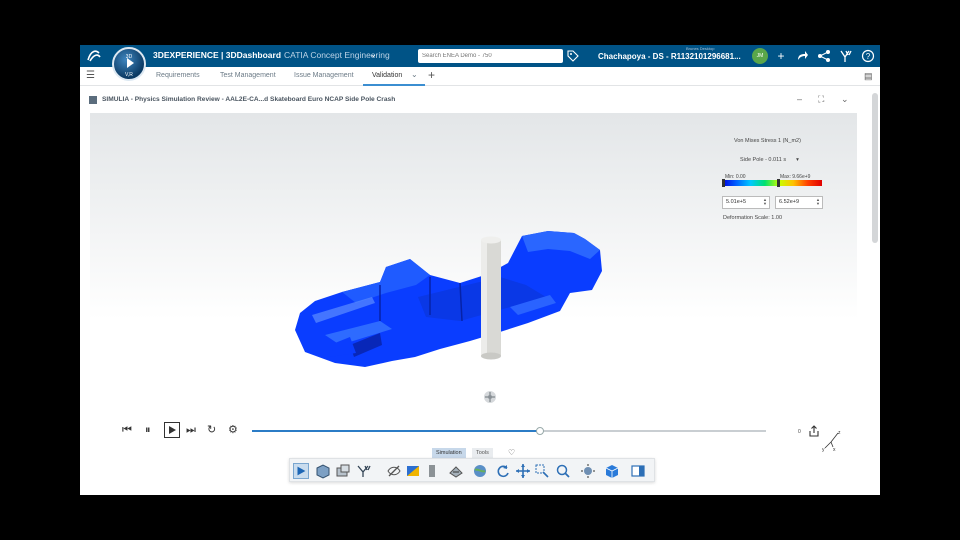 This screenshot has width=960, height=540. I want to click on legend-title: Von Mises Stress 1 (N_m2), so click(767, 141).